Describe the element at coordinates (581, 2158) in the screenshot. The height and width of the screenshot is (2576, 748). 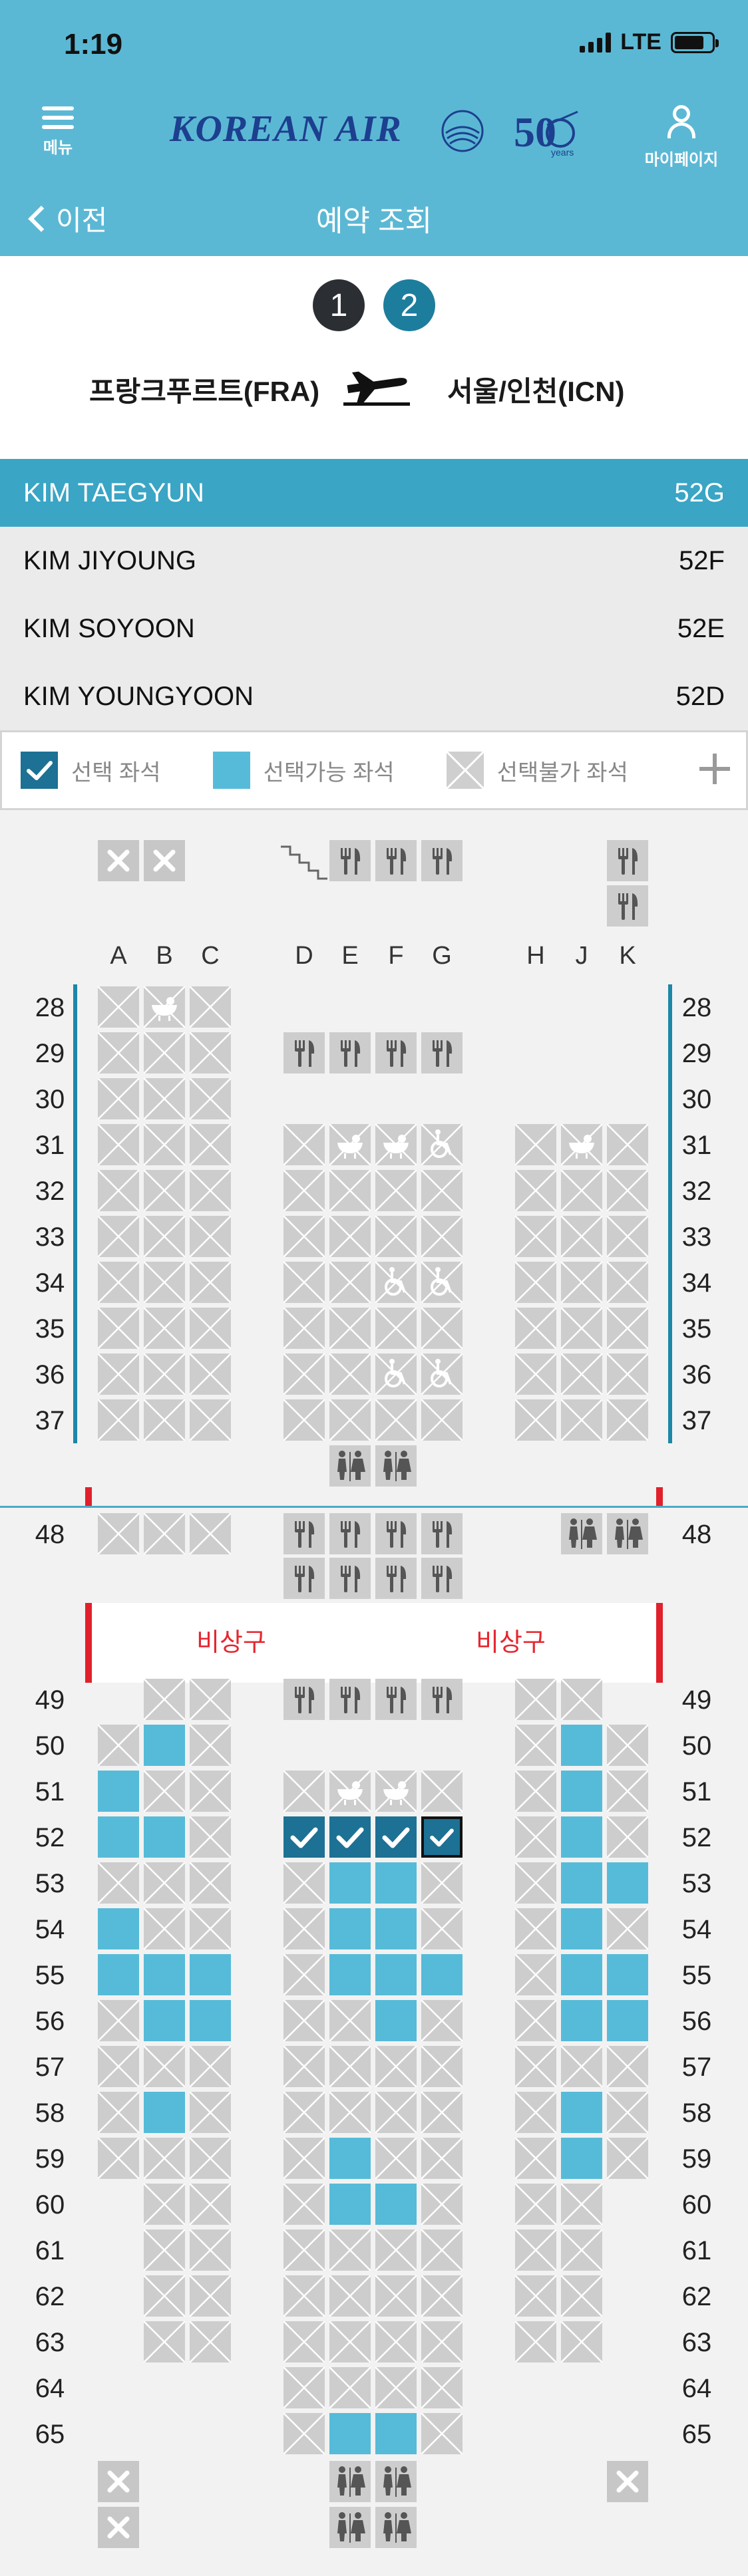
I see `seat-available-59J` at that location.